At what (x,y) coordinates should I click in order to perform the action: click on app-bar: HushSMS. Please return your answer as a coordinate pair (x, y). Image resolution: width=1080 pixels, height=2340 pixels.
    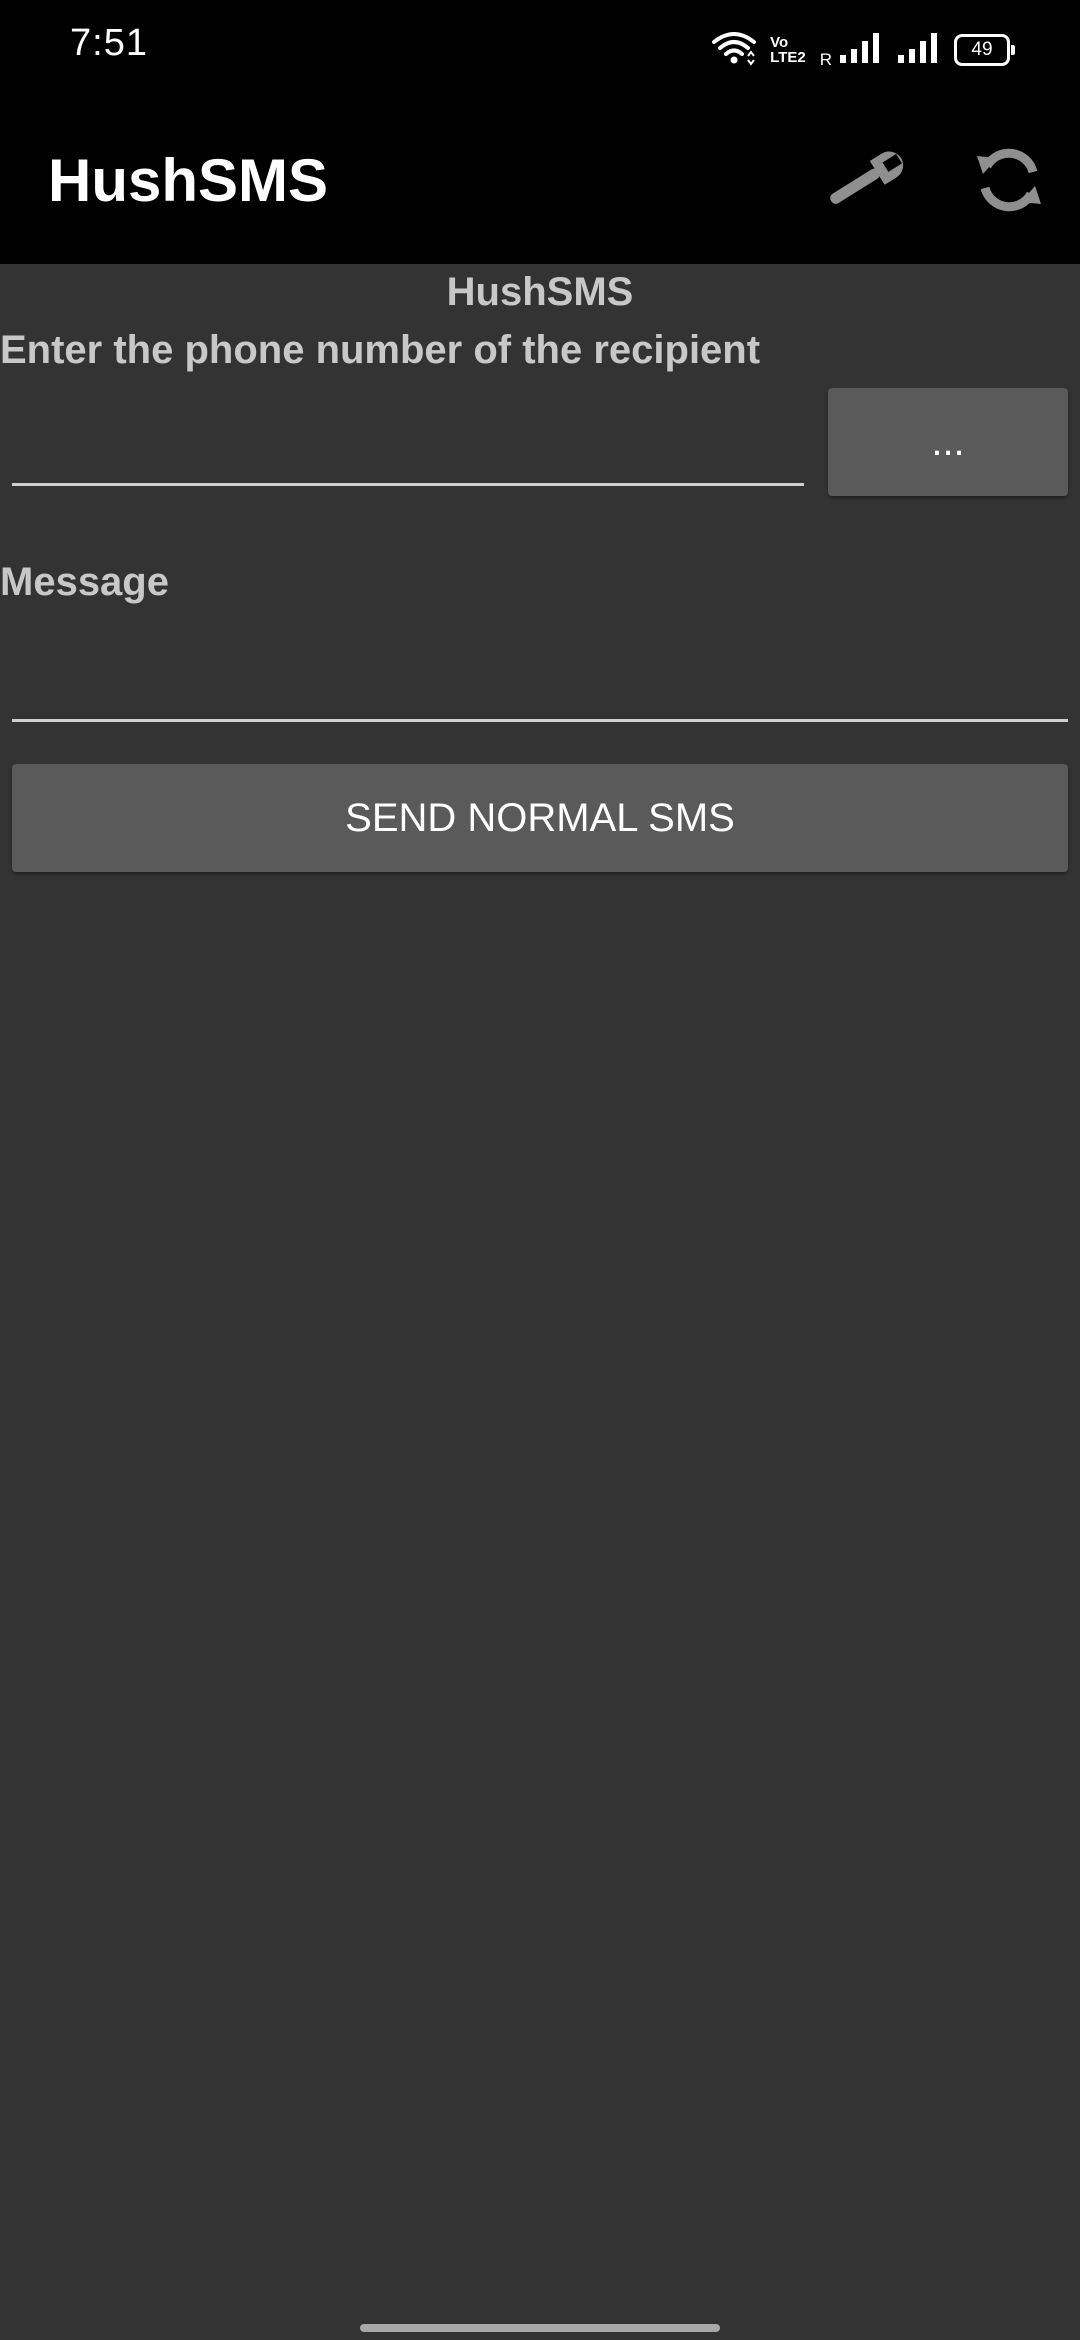
    Looking at the image, I should click on (540, 181).